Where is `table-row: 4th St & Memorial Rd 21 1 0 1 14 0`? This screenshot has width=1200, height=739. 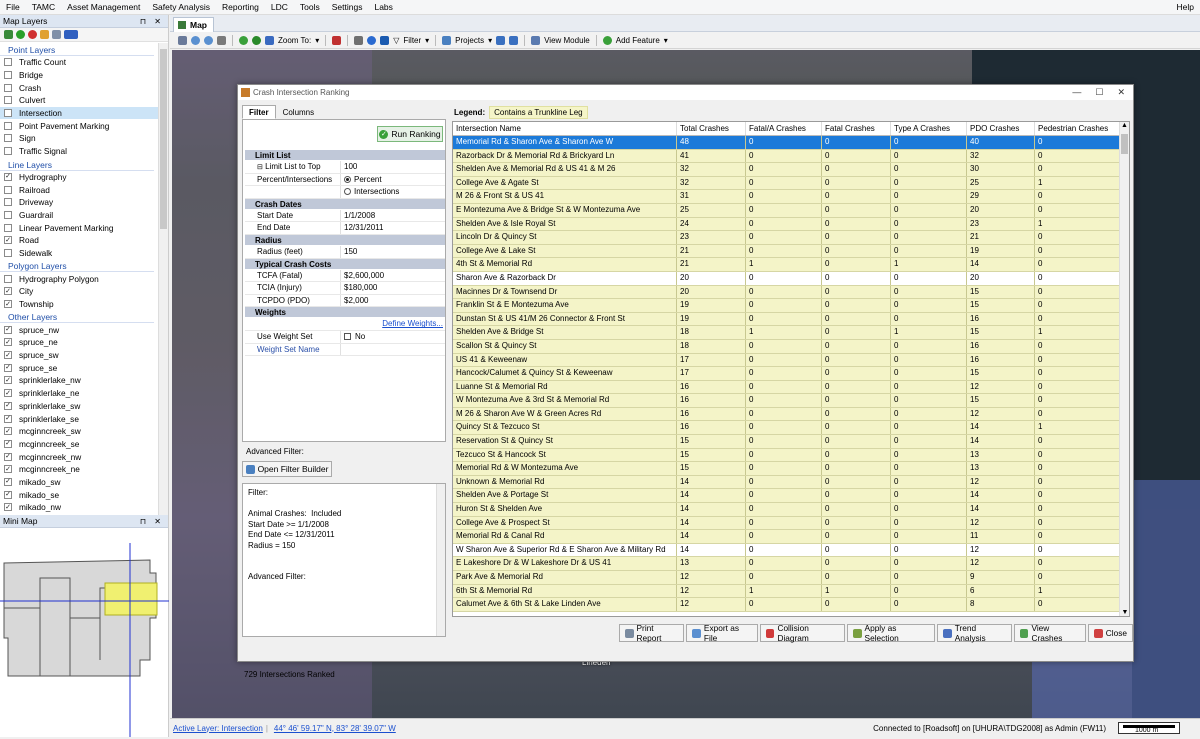 table-row: 4th St & Memorial Rd 21 1 0 1 14 0 is located at coordinates (791, 265).